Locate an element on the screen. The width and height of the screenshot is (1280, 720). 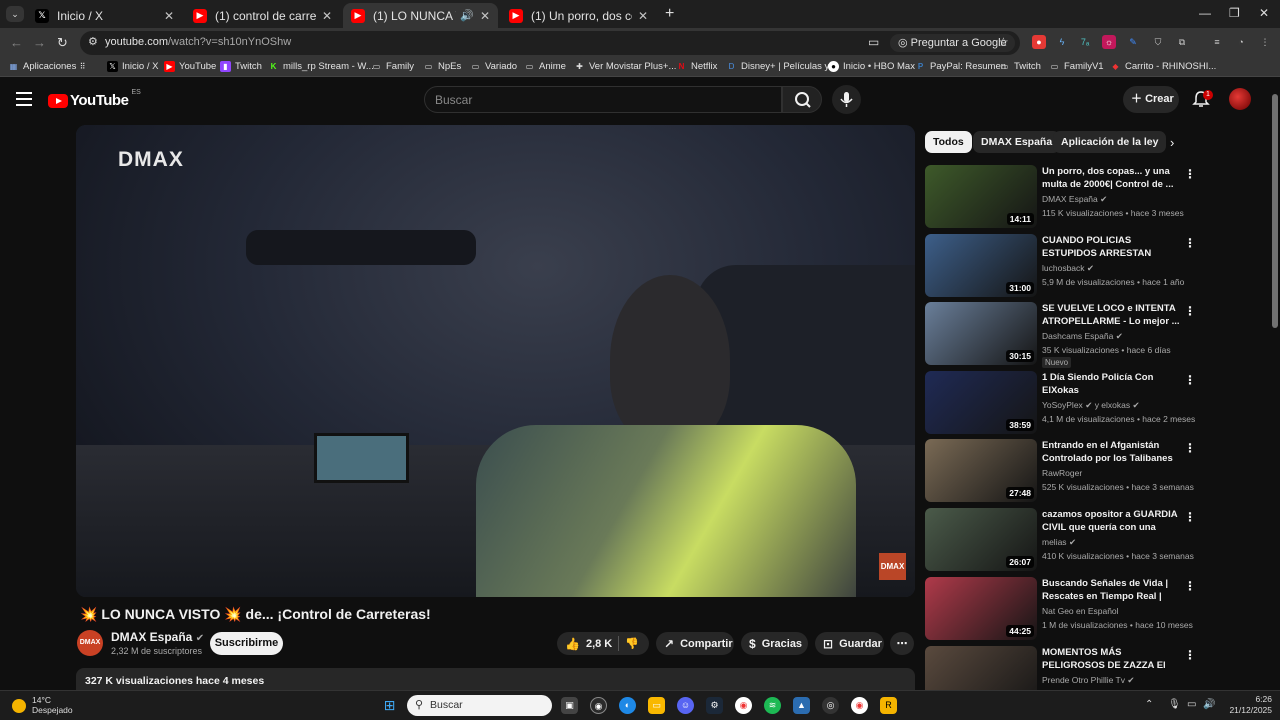
extension-red-icon: ● is located at coordinates (1039, 42).